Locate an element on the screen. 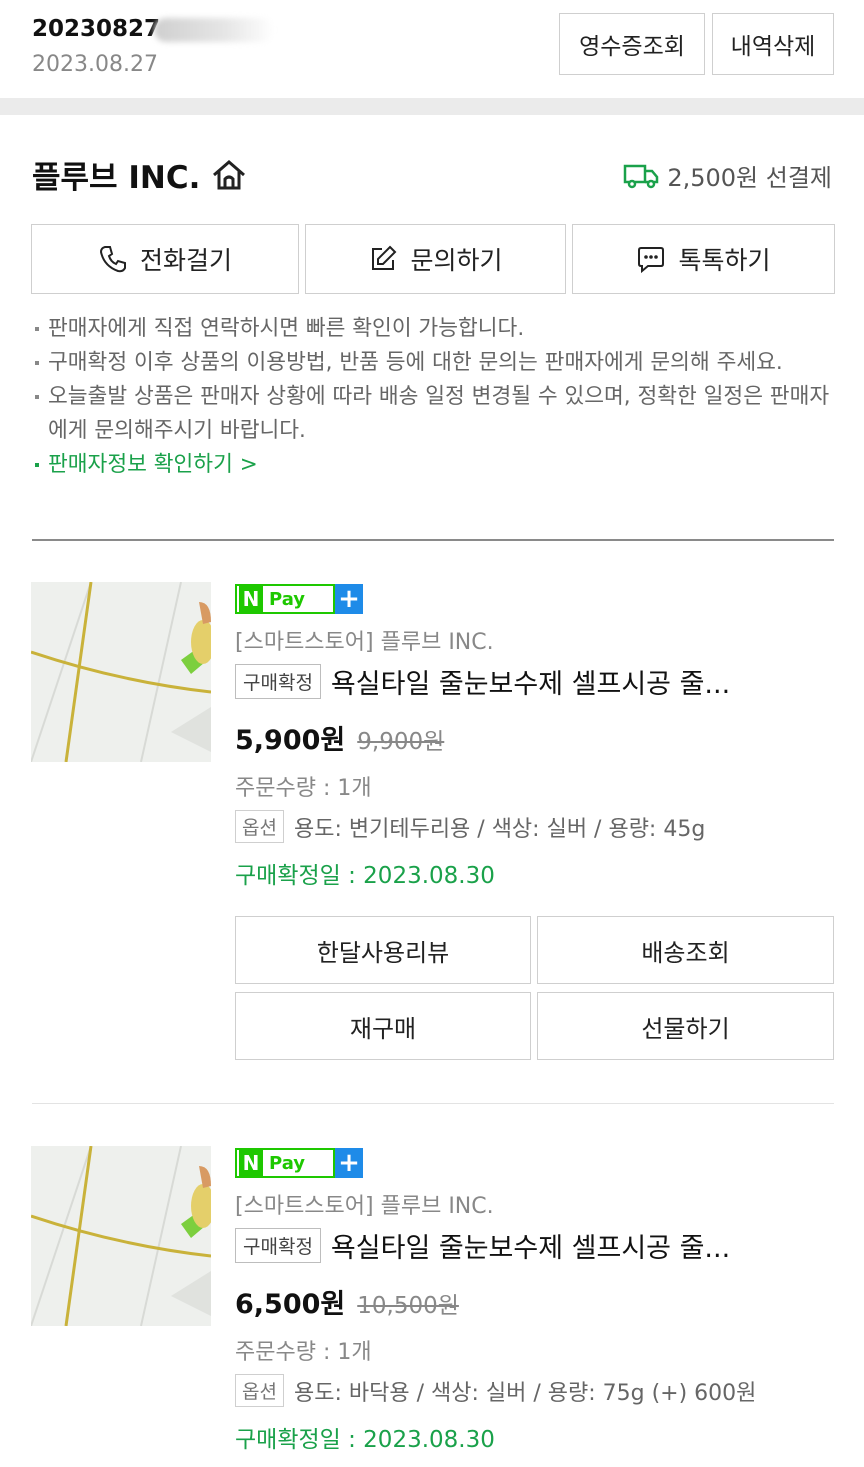  home-icon is located at coordinates (229, 175).